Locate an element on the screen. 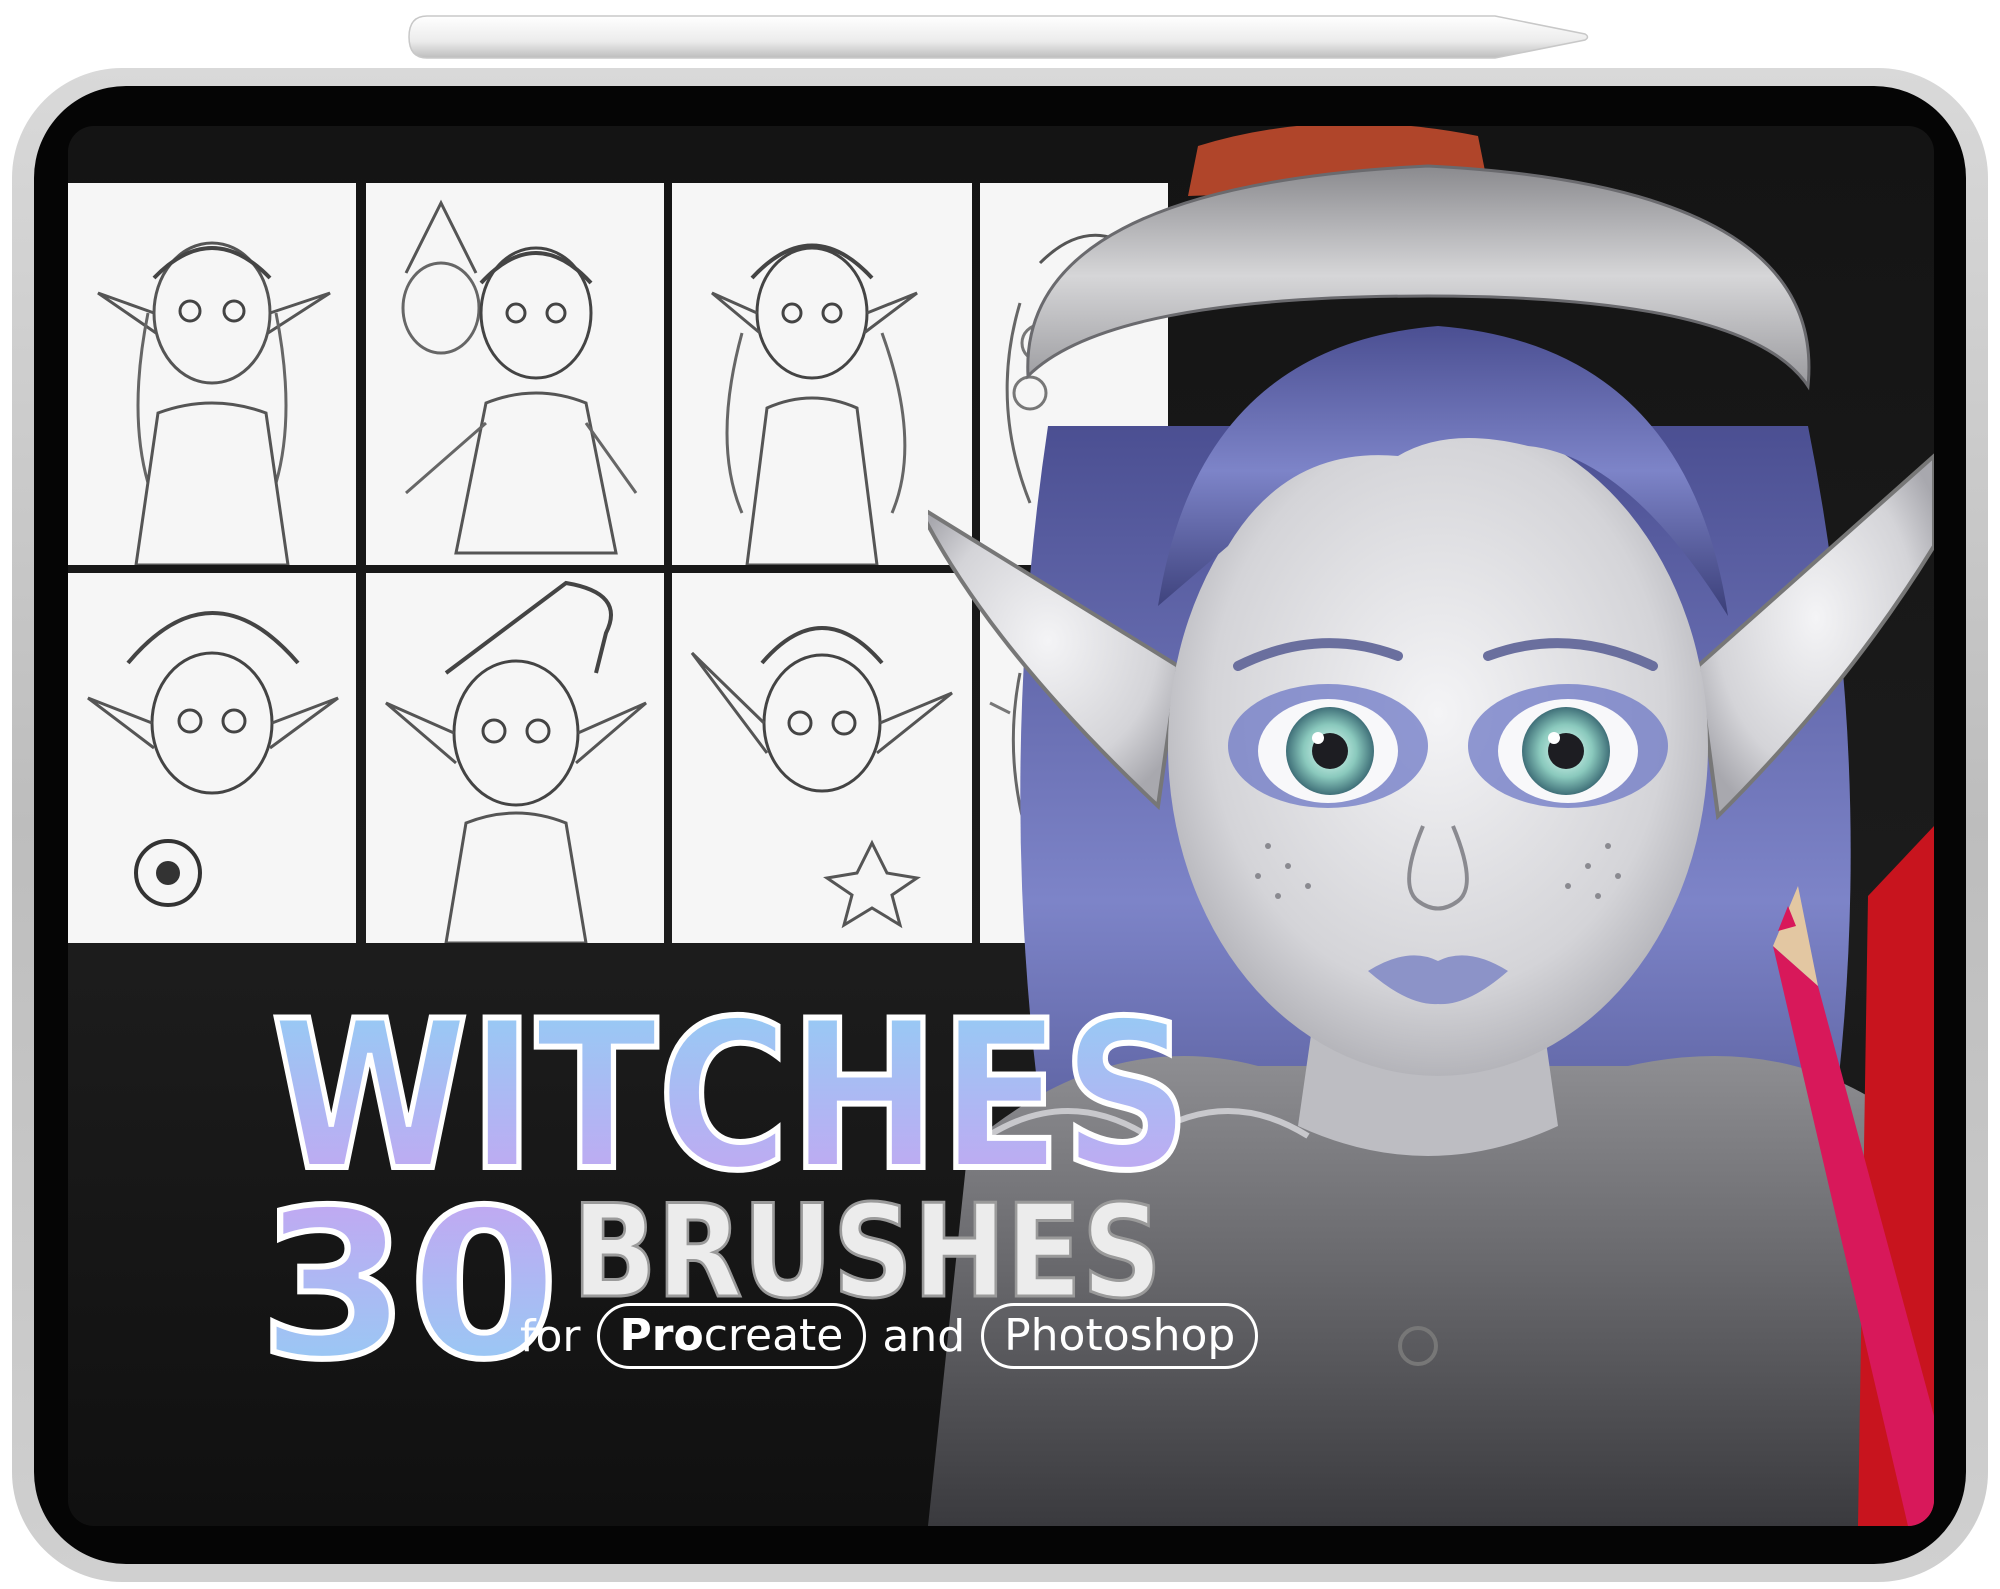 The image size is (2000, 1589). title-brushes: BRUSHES is located at coordinates (867, 1244).